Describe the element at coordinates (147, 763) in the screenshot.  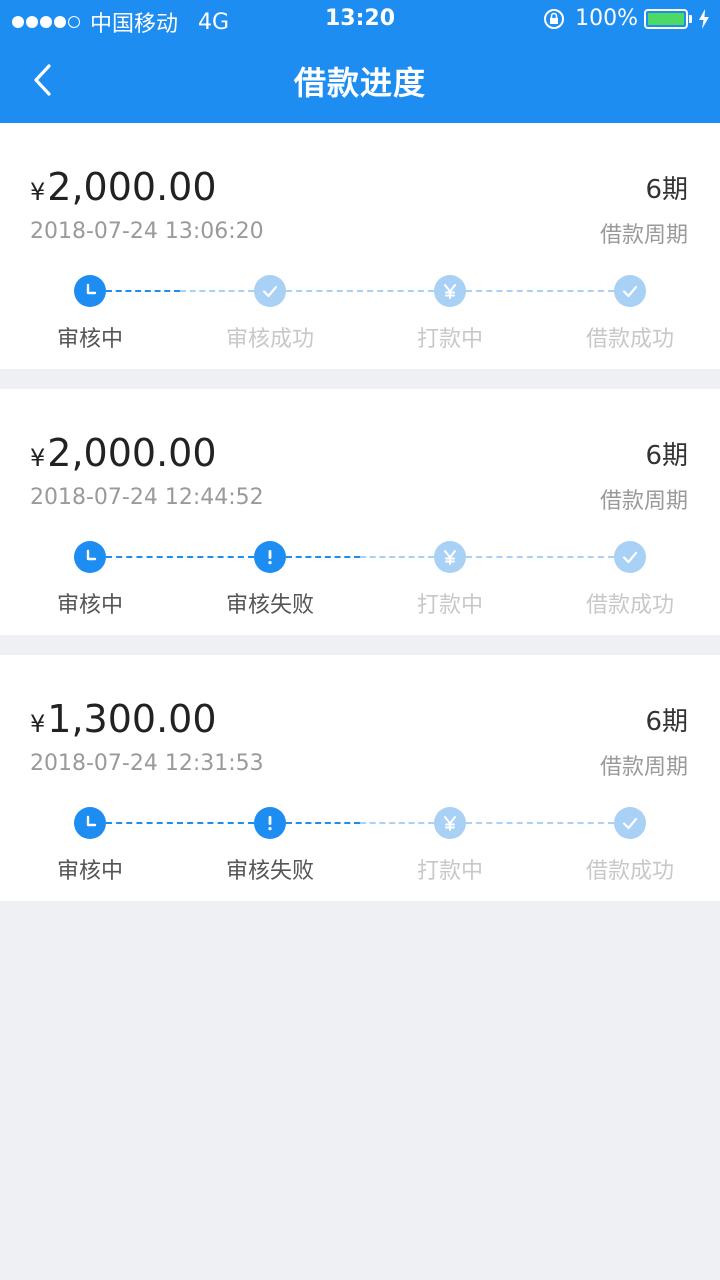
I see `loan-datetime: 2018-07-24 12:31:53` at that location.